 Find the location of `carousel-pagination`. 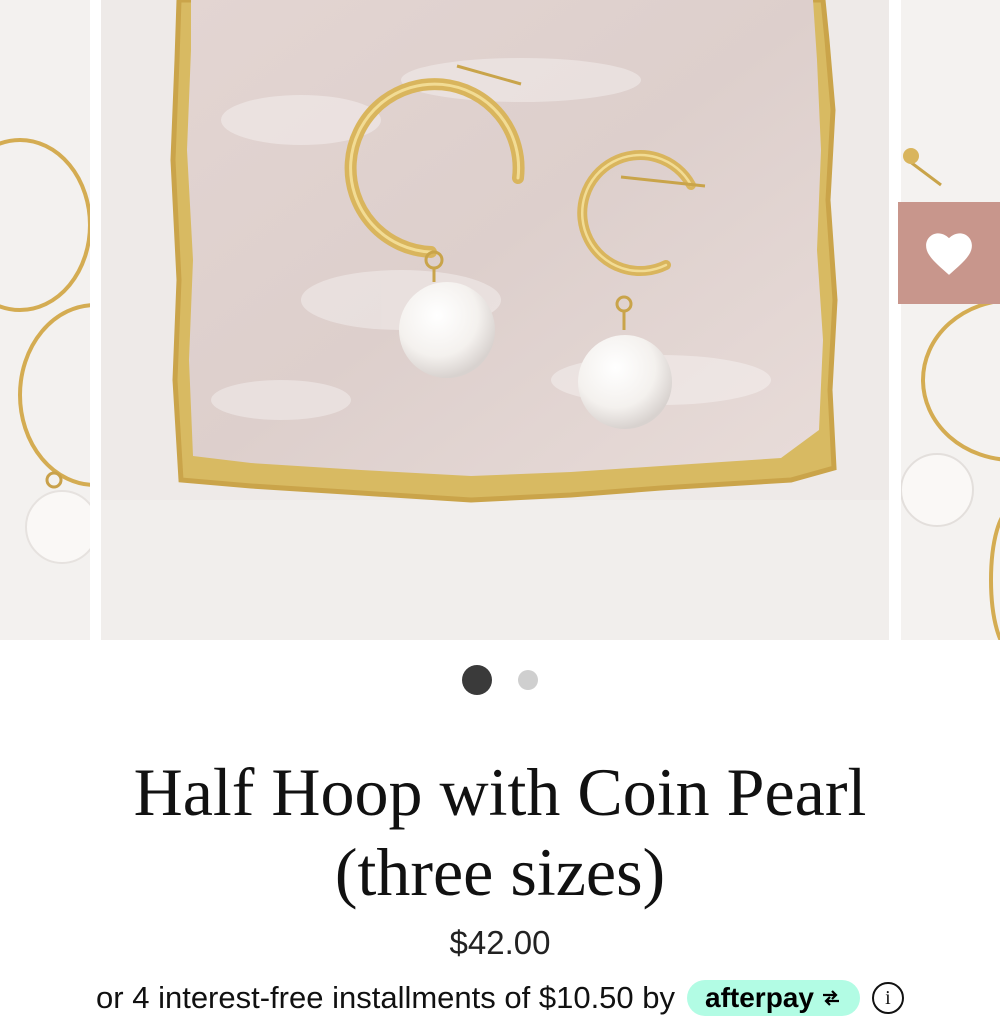

carousel-pagination is located at coordinates (500, 680).